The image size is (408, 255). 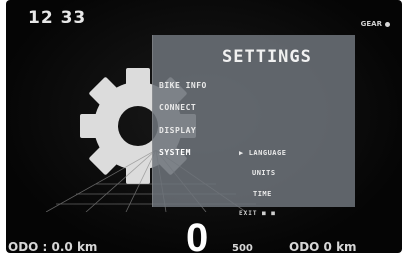 I want to click on menu-item-bike-info: BIKE INFO, so click(x=183, y=85).